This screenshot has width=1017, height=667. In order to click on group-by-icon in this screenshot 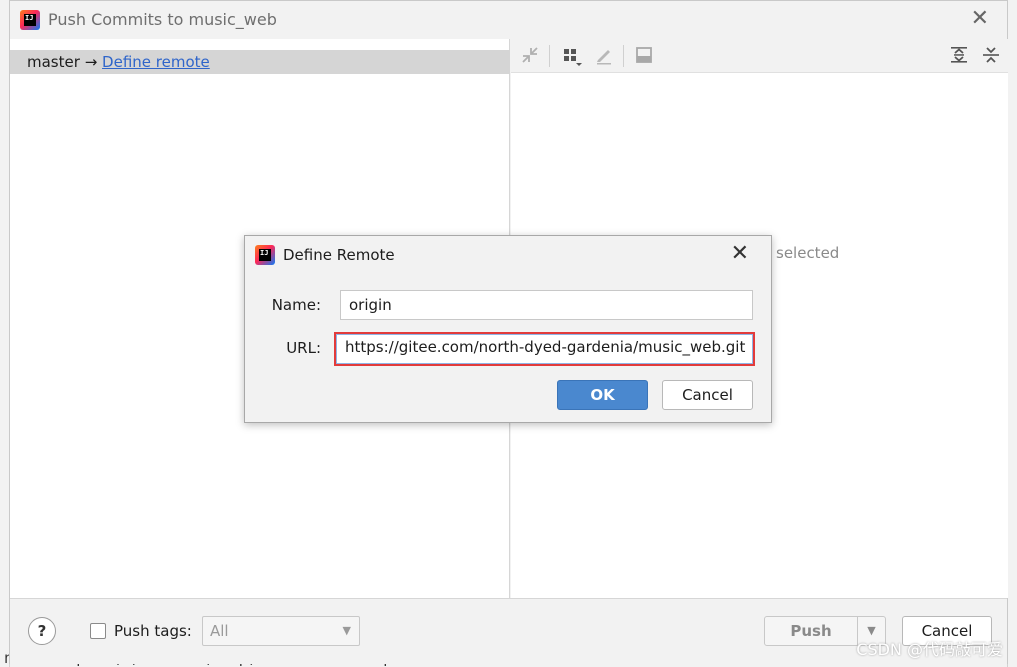, I will do `click(572, 56)`.